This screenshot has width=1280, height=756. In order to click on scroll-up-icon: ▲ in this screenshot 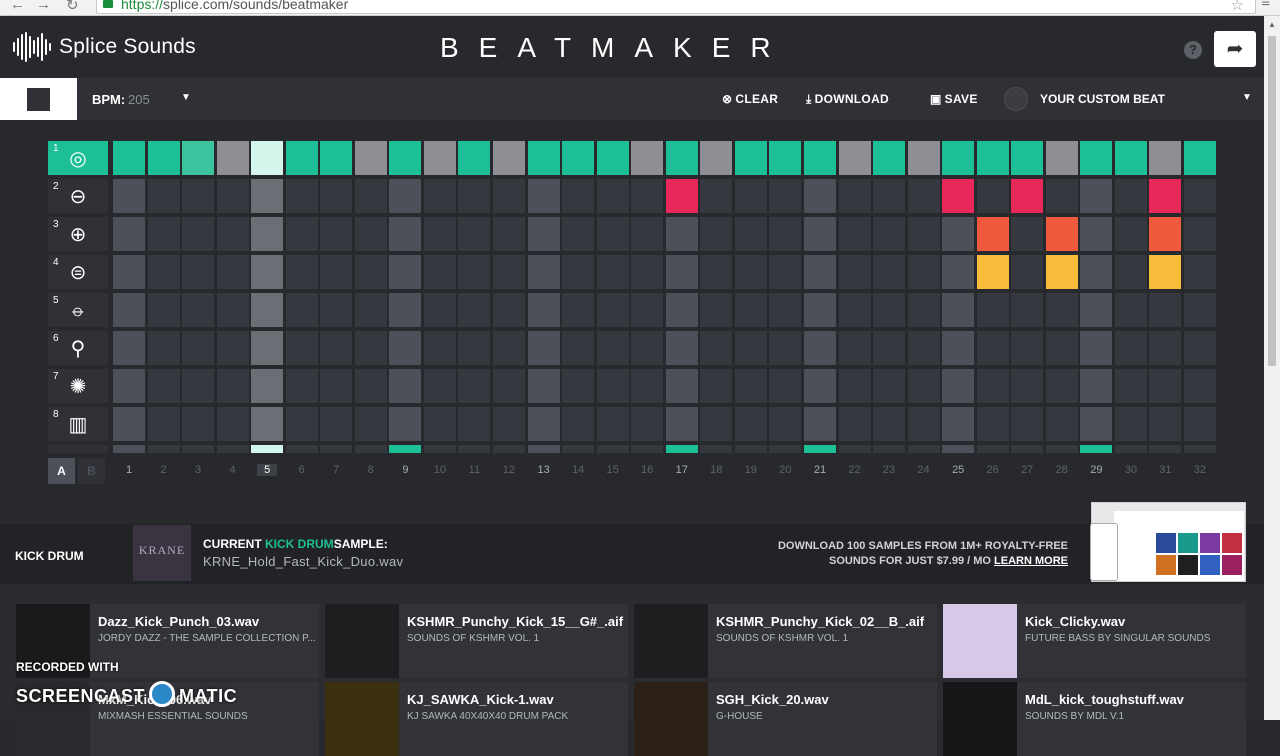, I will do `click(1272, 24)`.